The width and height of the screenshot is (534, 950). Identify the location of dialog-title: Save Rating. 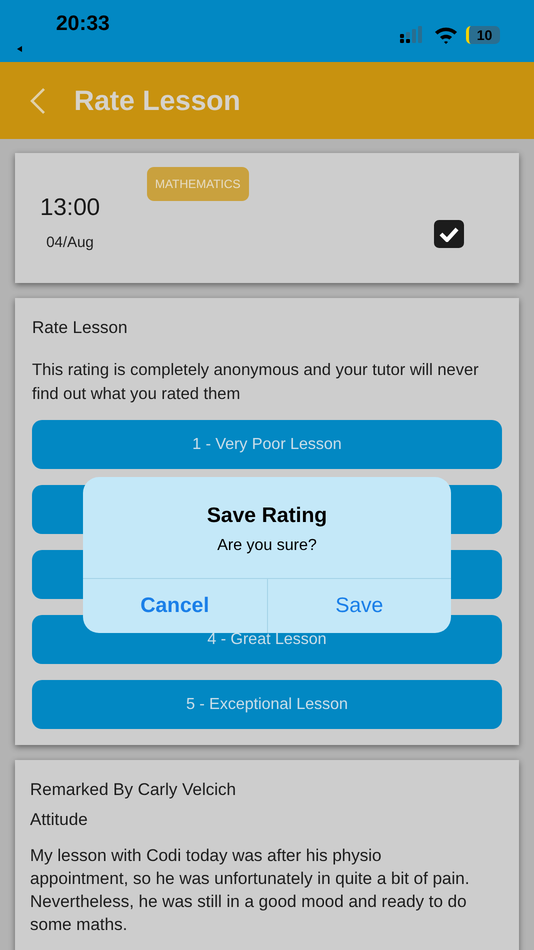
(267, 516).